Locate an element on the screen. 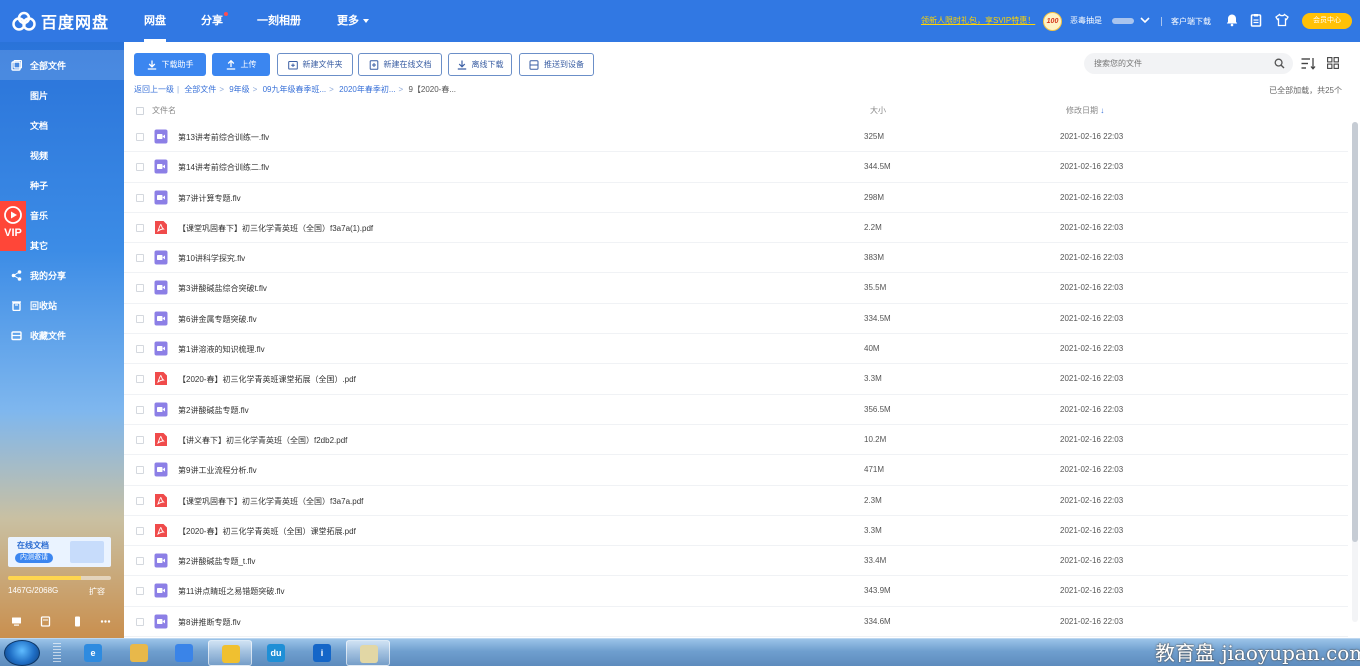 This screenshot has height=666, width=1360. new-folder-button: 新建文件夹 is located at coordinates (315, 64).